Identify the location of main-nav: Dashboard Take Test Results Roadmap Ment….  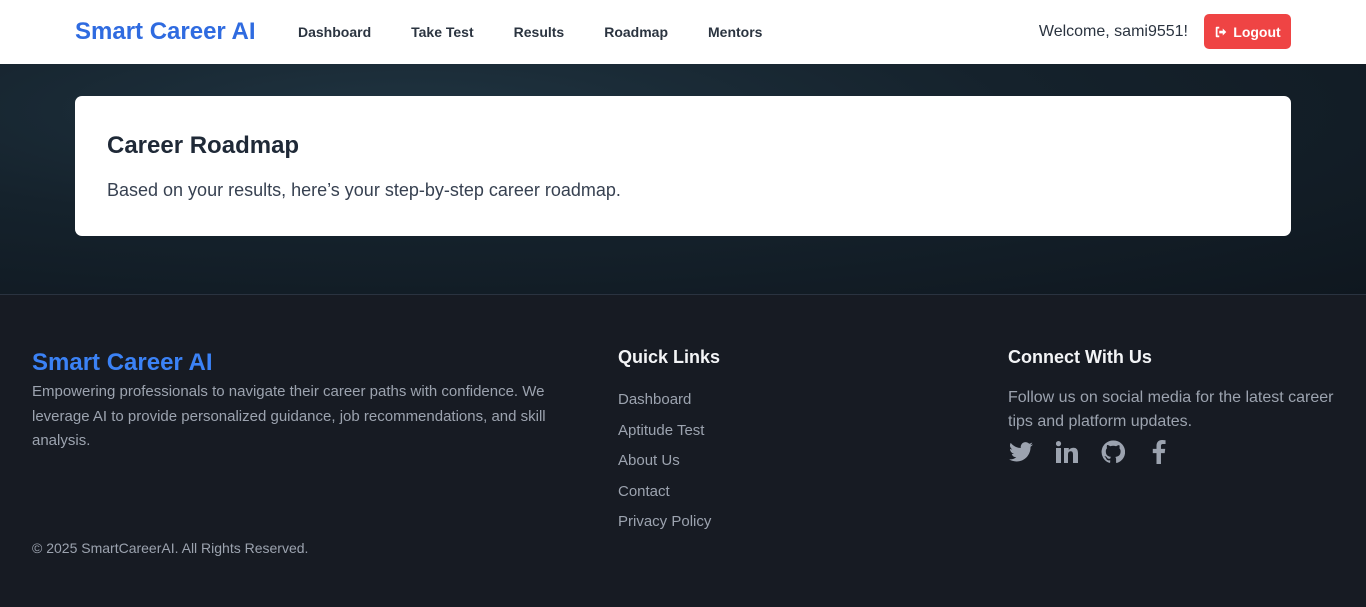
(550, 32).